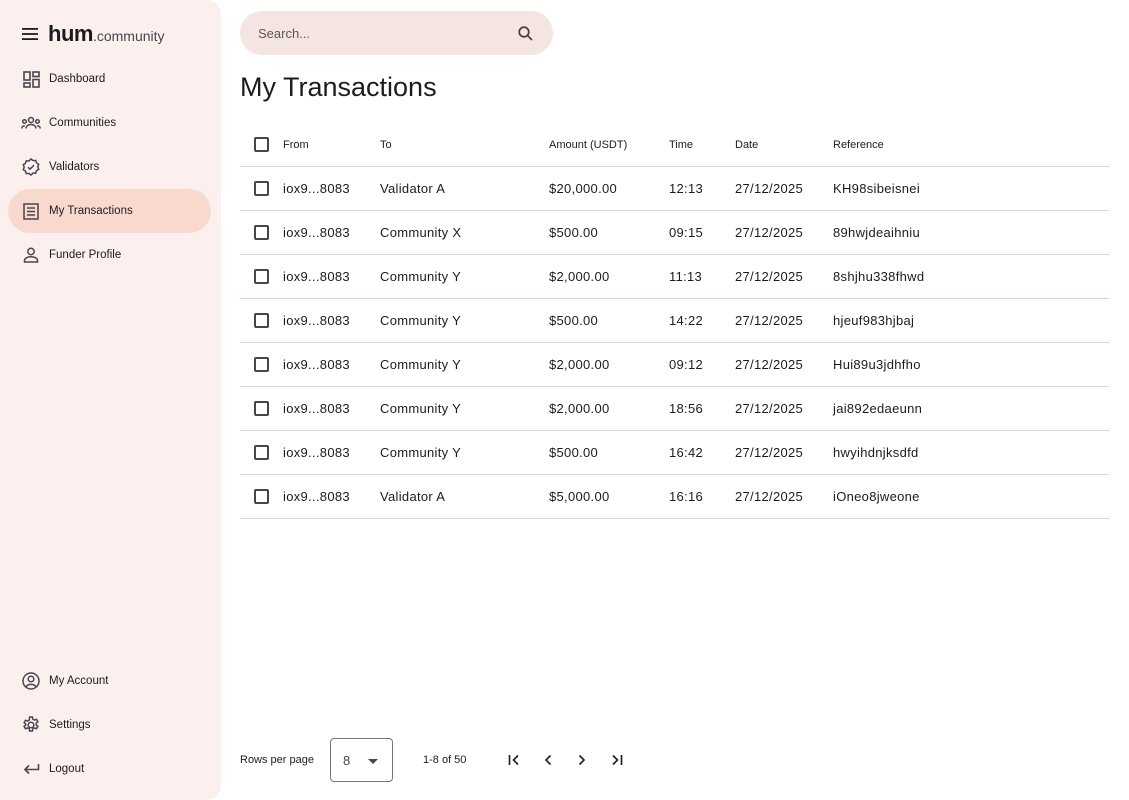 The image size is (1129, 800). I want to click on search-bar, so click(396, 33).